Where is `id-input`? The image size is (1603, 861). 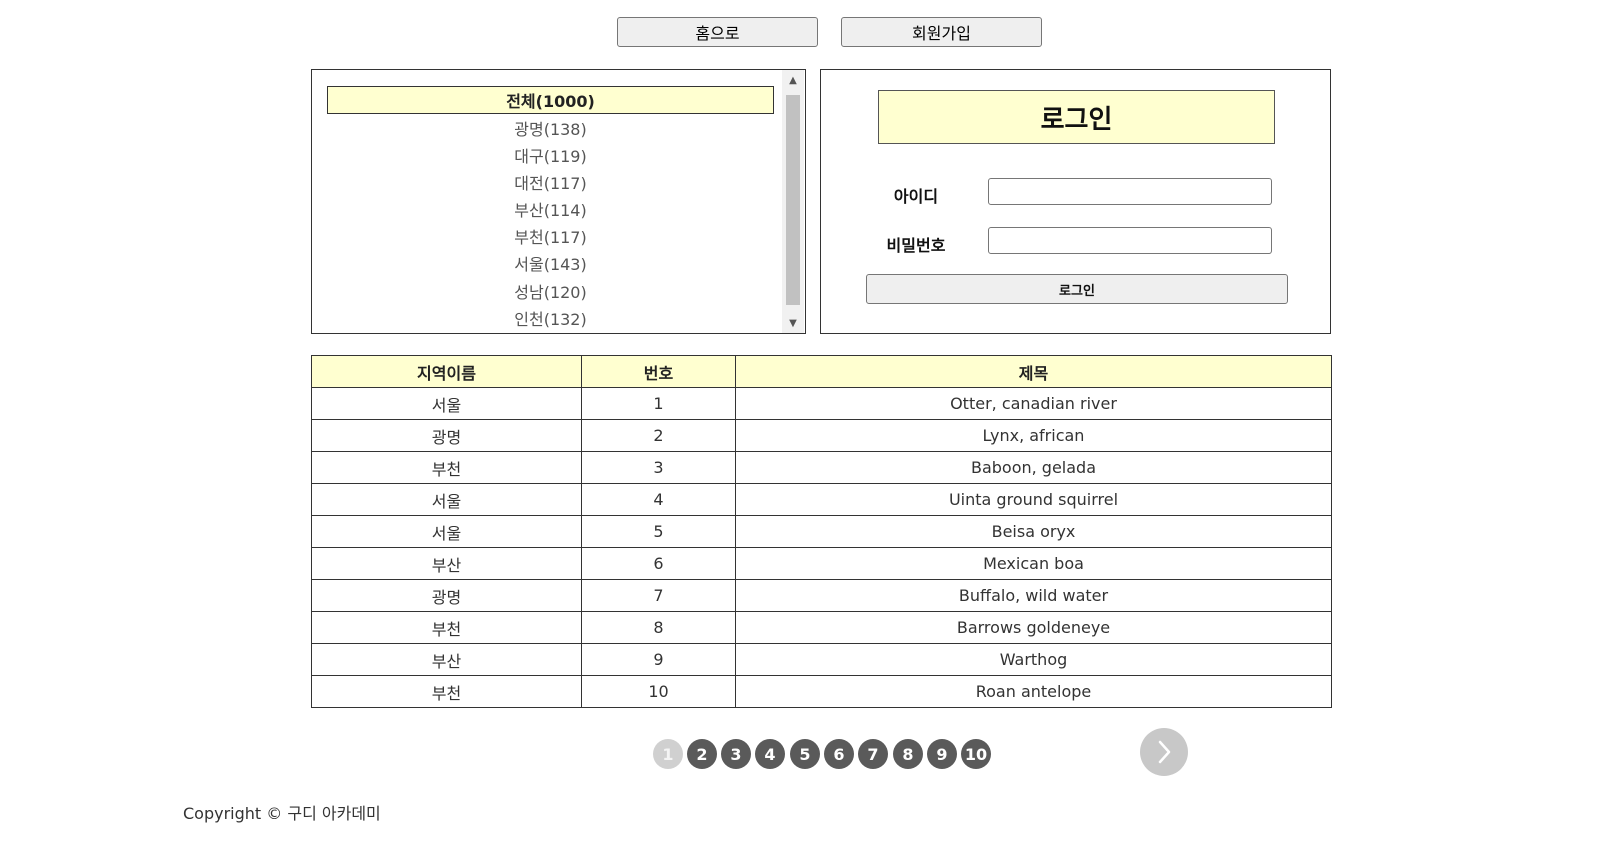
id-input is located at coordinates (1130, 191).